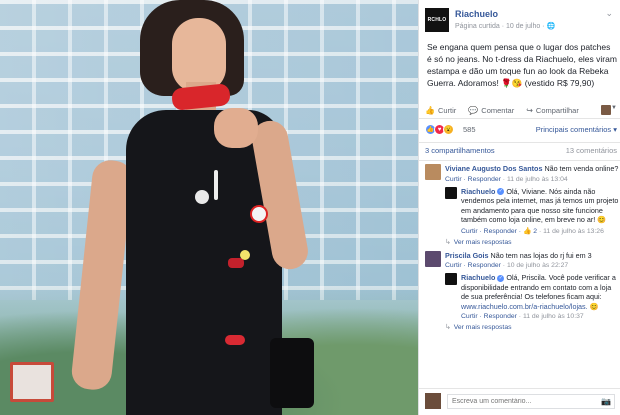  I want to click on share-label: Compartilhar, so click(557, 110).